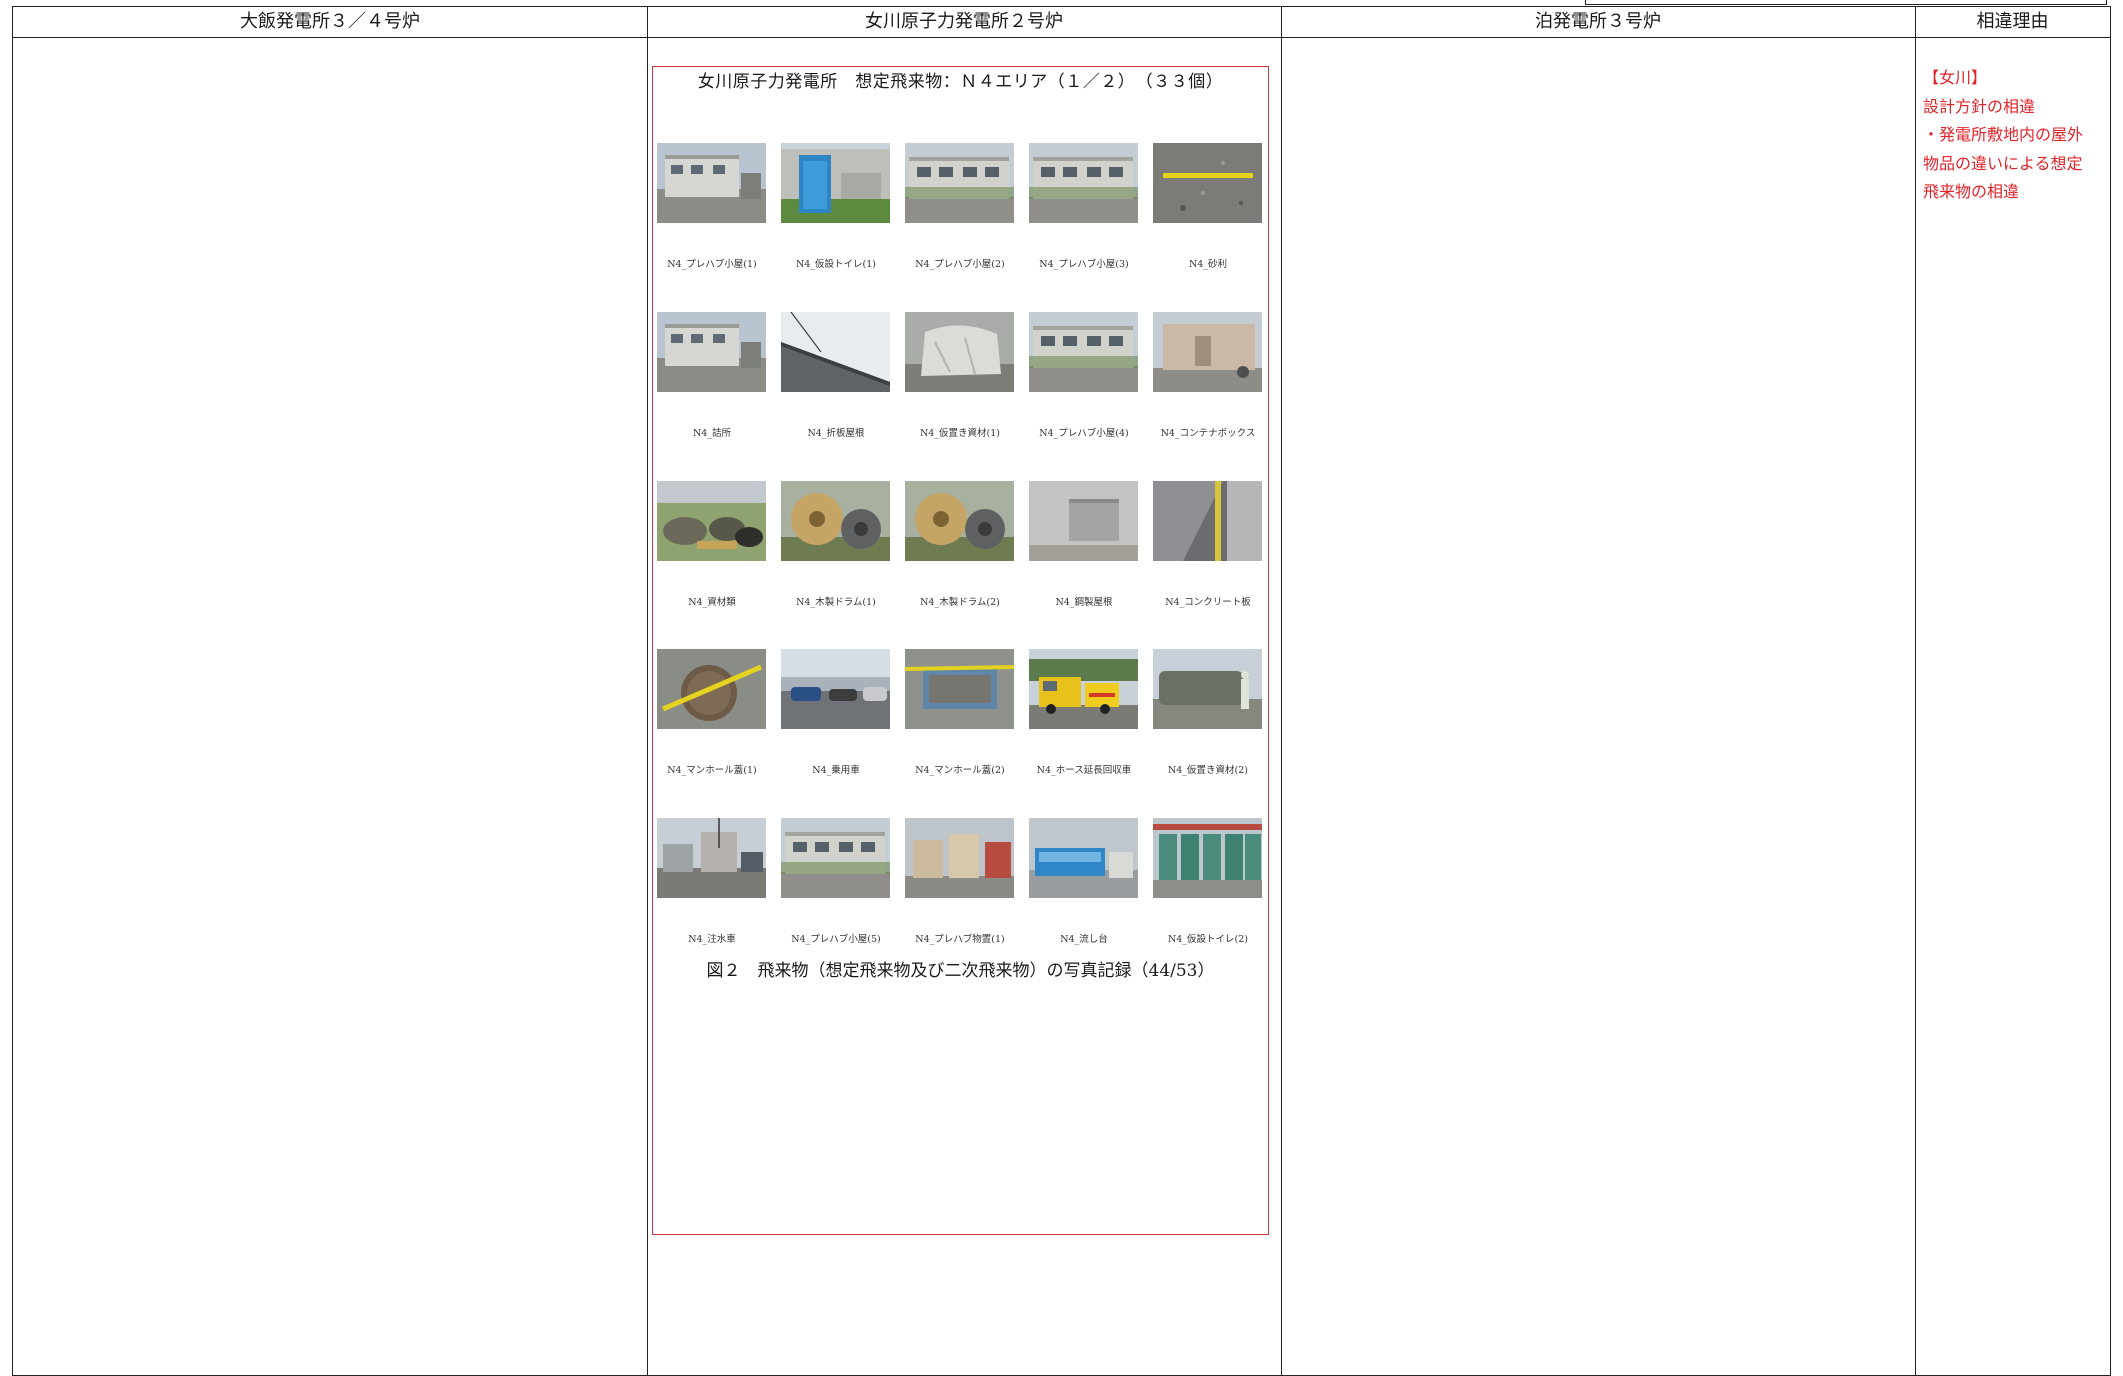  Describe the element at coordinates (960, 971) in the screenshot. I see `figure-caption: 図２ 飛来物（想定飛来物及び二次飛来物）の写真記録（44/53）` at that location.